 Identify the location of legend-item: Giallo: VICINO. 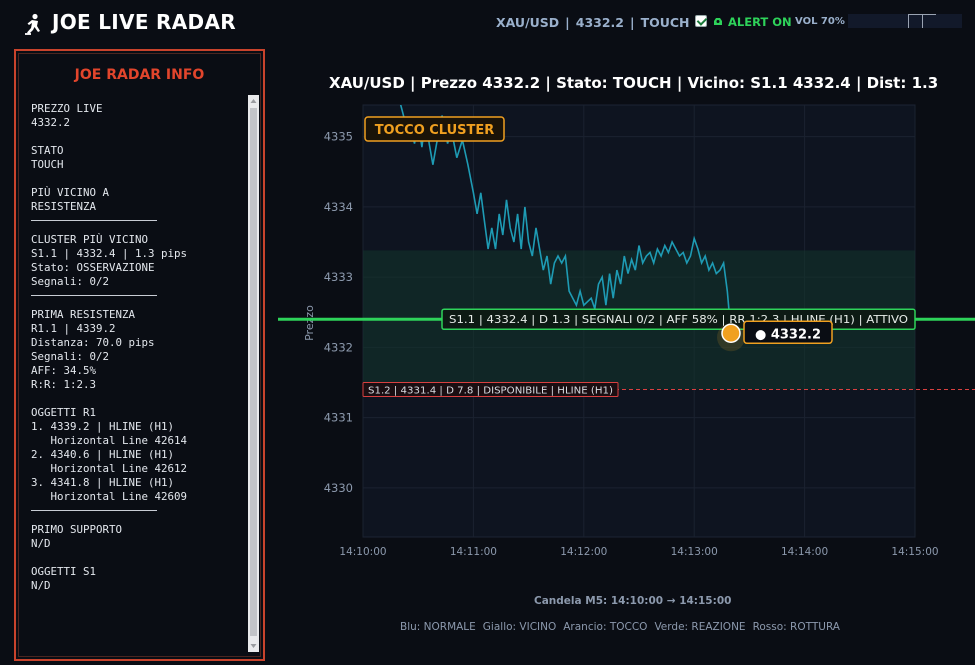
(519, 627).